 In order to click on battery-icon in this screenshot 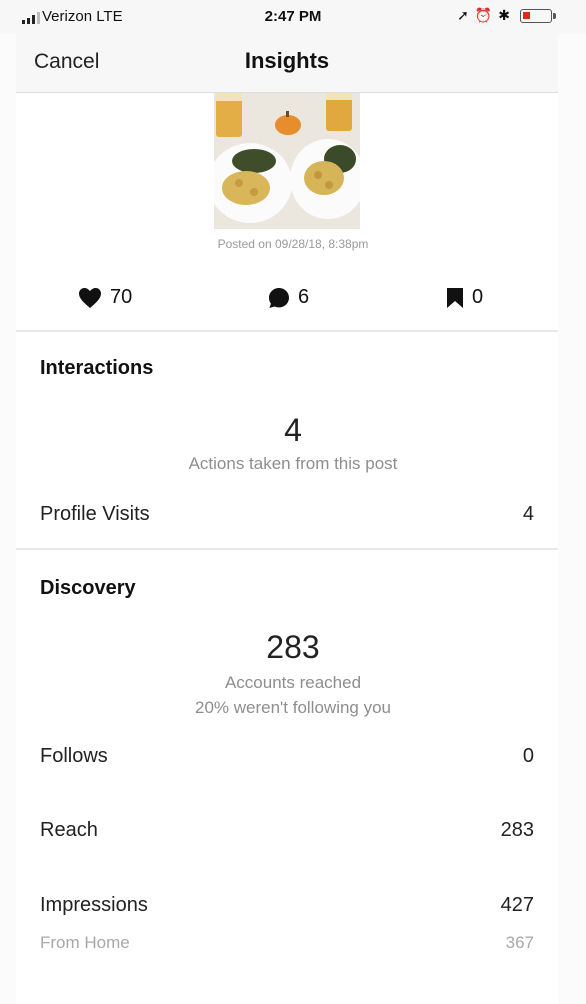, I will do `click(536, 16)`.